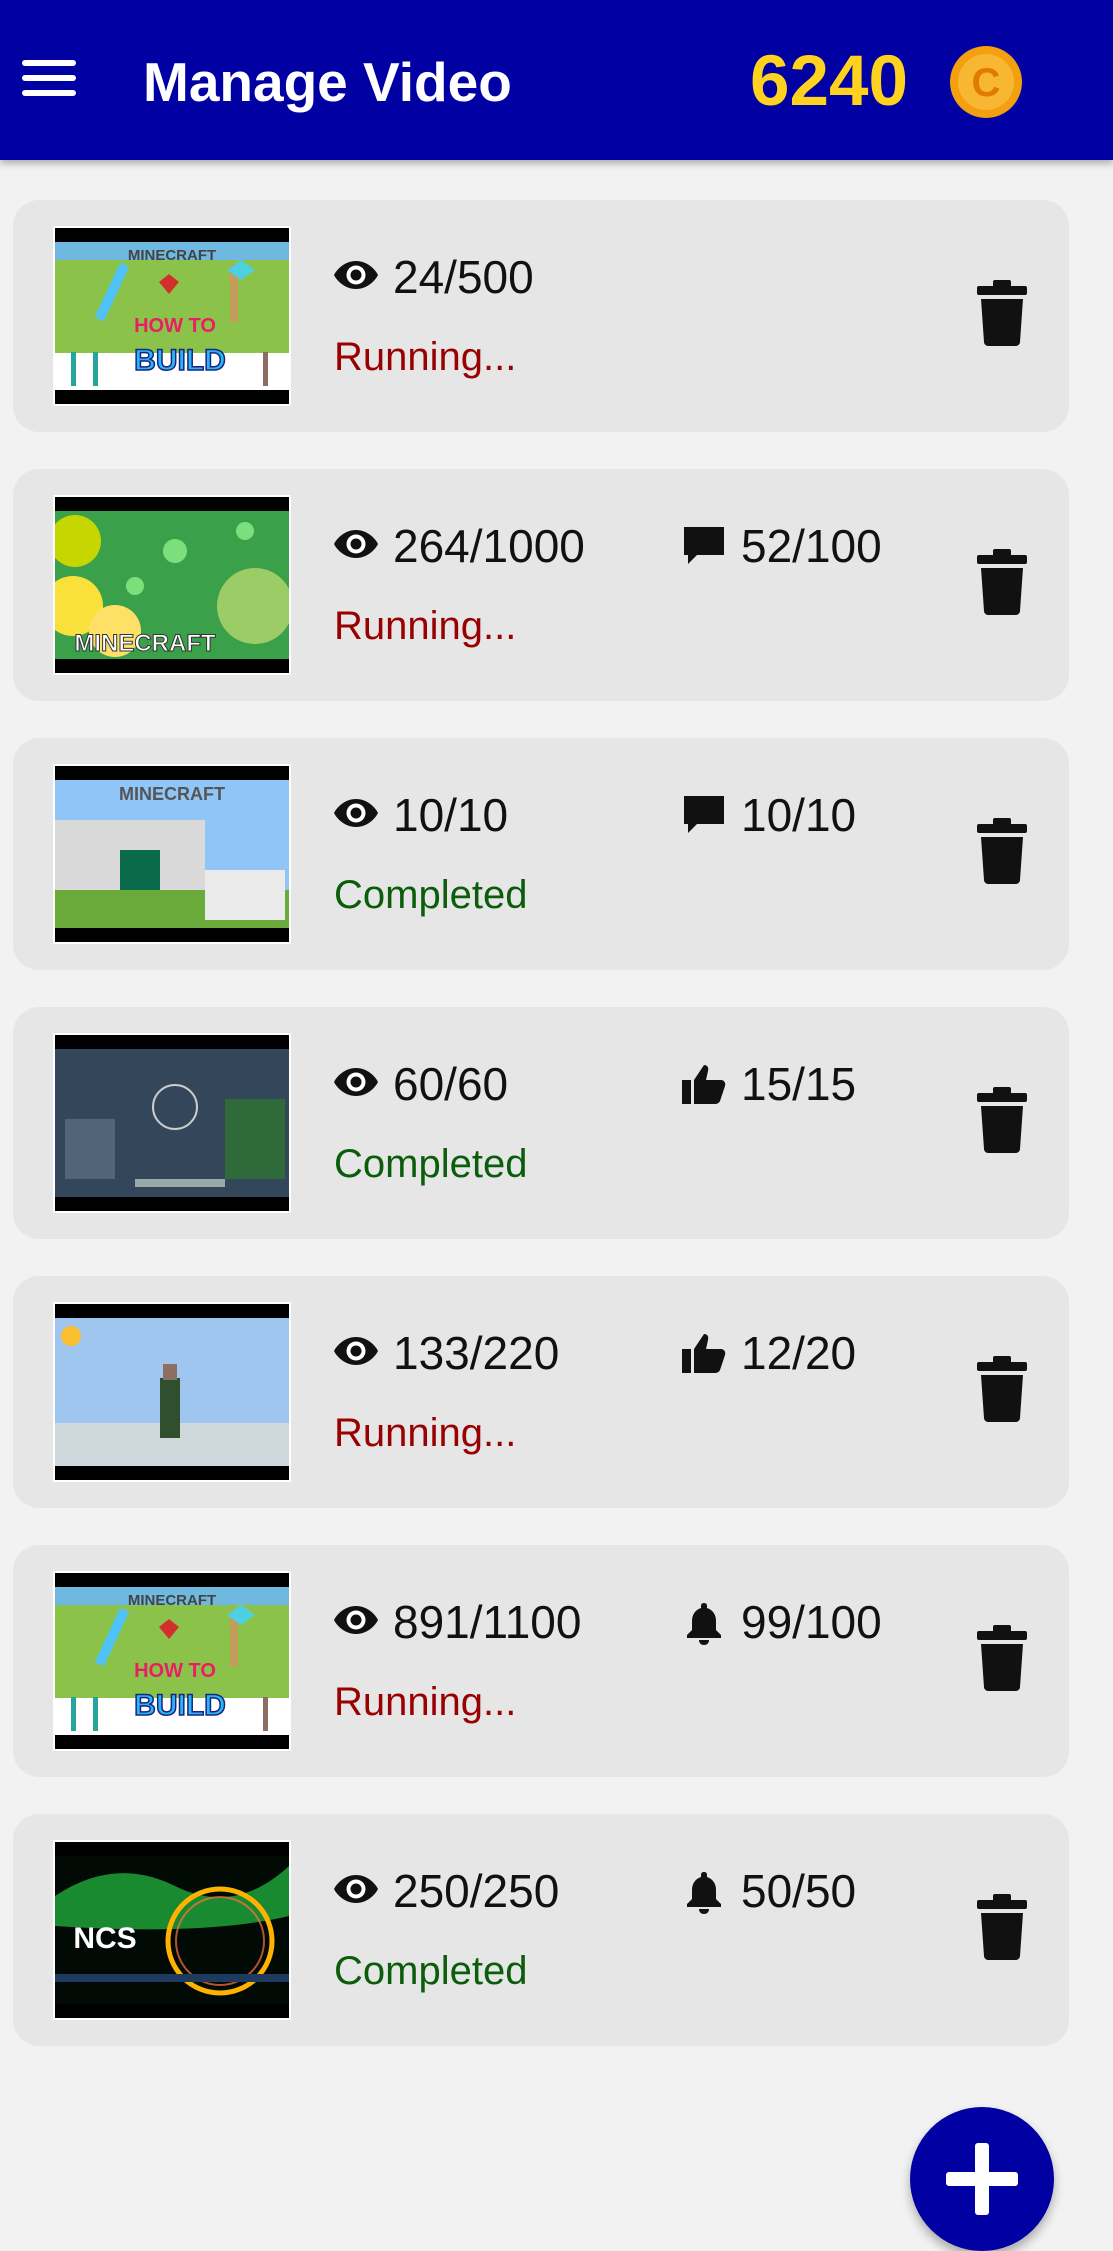 The height and width of the screenshot is (2251, 1113). What do you see at coordinates (463, 277) in the screenshot?
I see `views-count: 24/500` at bounding box center [463, 277].